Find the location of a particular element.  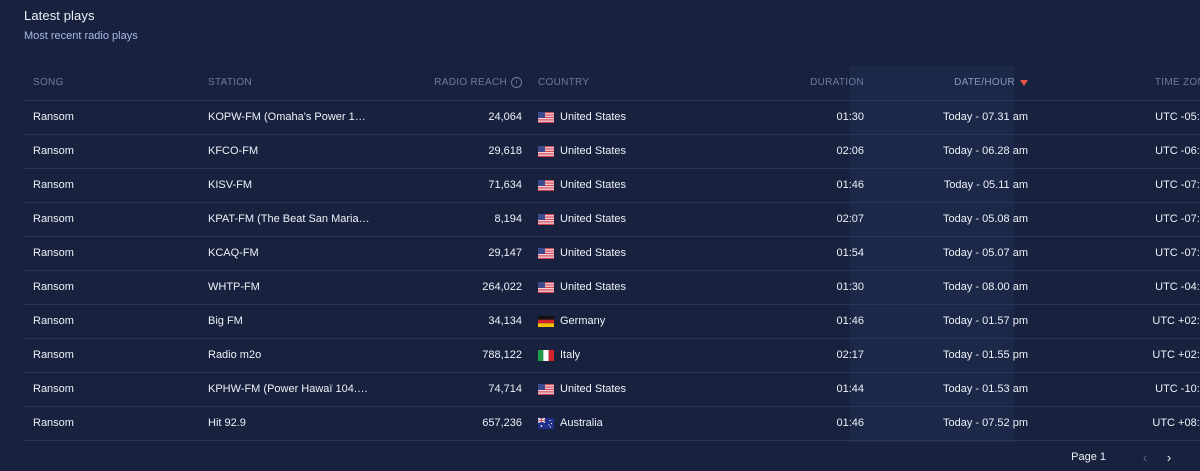

column-header-country: COUNTRY is located at coordinates (619, 83).